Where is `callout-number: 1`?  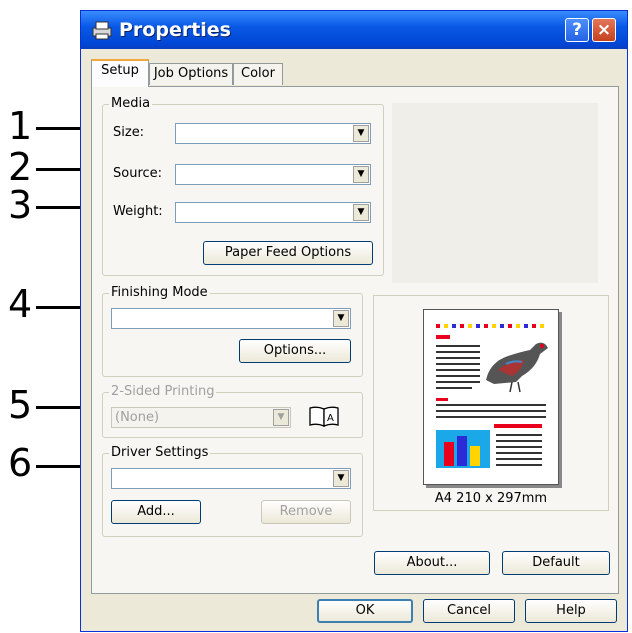
callout-number: 1 is located at coordinates (20, 126).